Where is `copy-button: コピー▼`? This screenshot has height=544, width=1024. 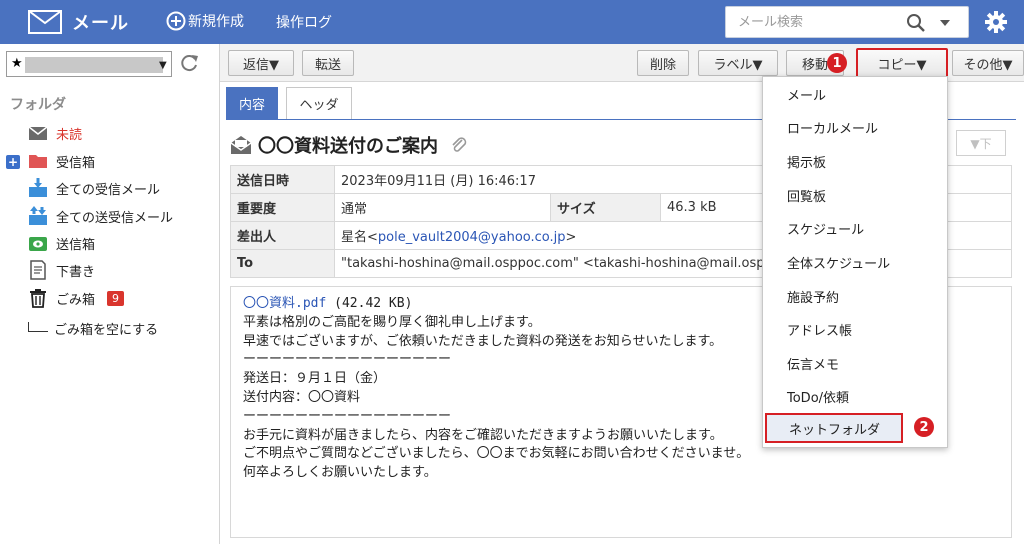 copy-button: コピー▼ is located at coordinates (902, 63).